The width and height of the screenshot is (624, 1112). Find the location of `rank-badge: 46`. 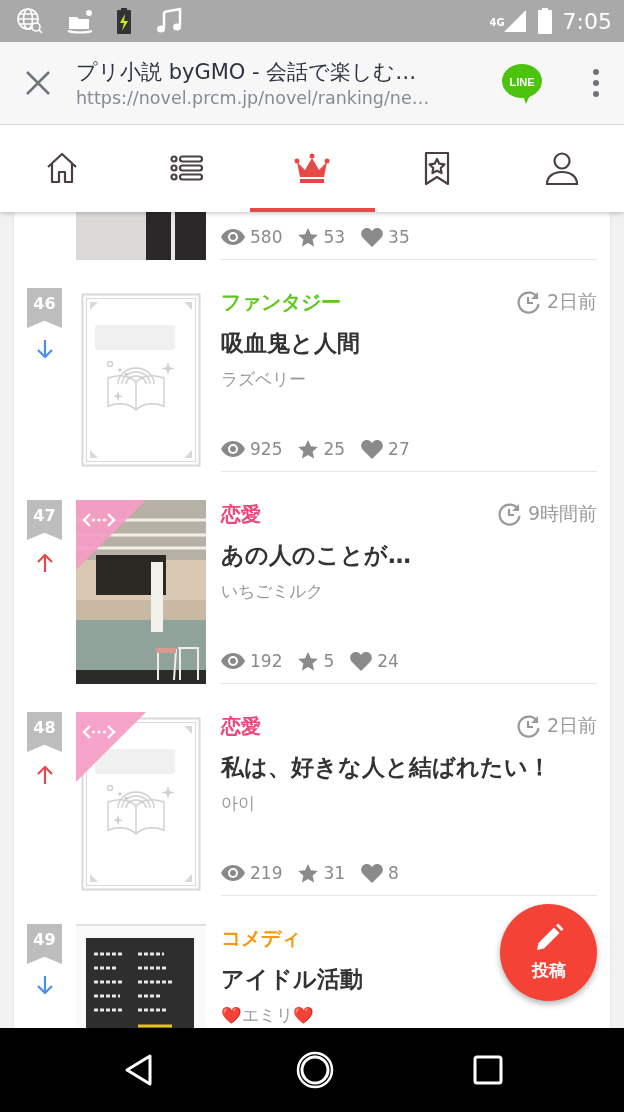

rank-badge: 46 is located at coordinates (44, 308).